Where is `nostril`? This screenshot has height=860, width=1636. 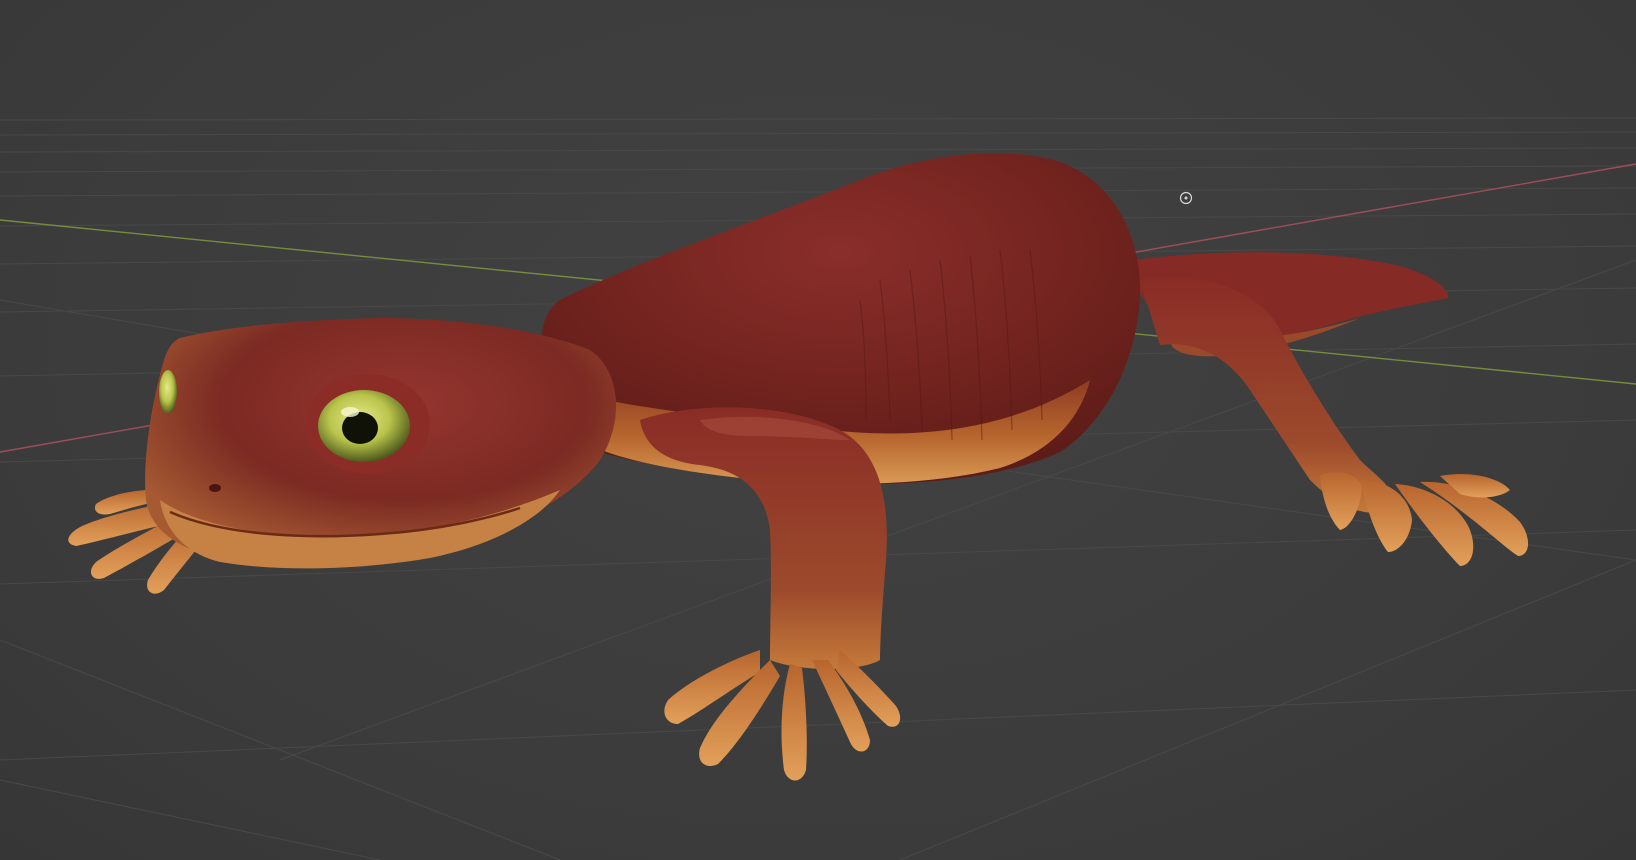 nostril is located at coordinates (215, 488).